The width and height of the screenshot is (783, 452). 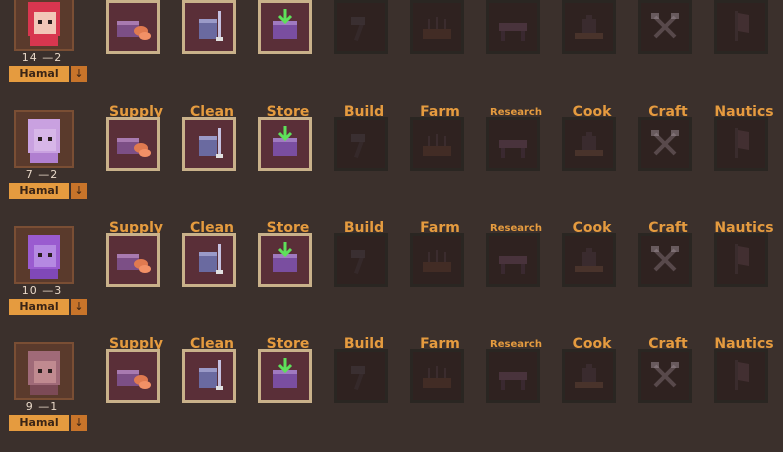 What do you see at coordinates (54, 406) in the screenshot?
I see `stat-b: 1` at bounding box center [54, 406].